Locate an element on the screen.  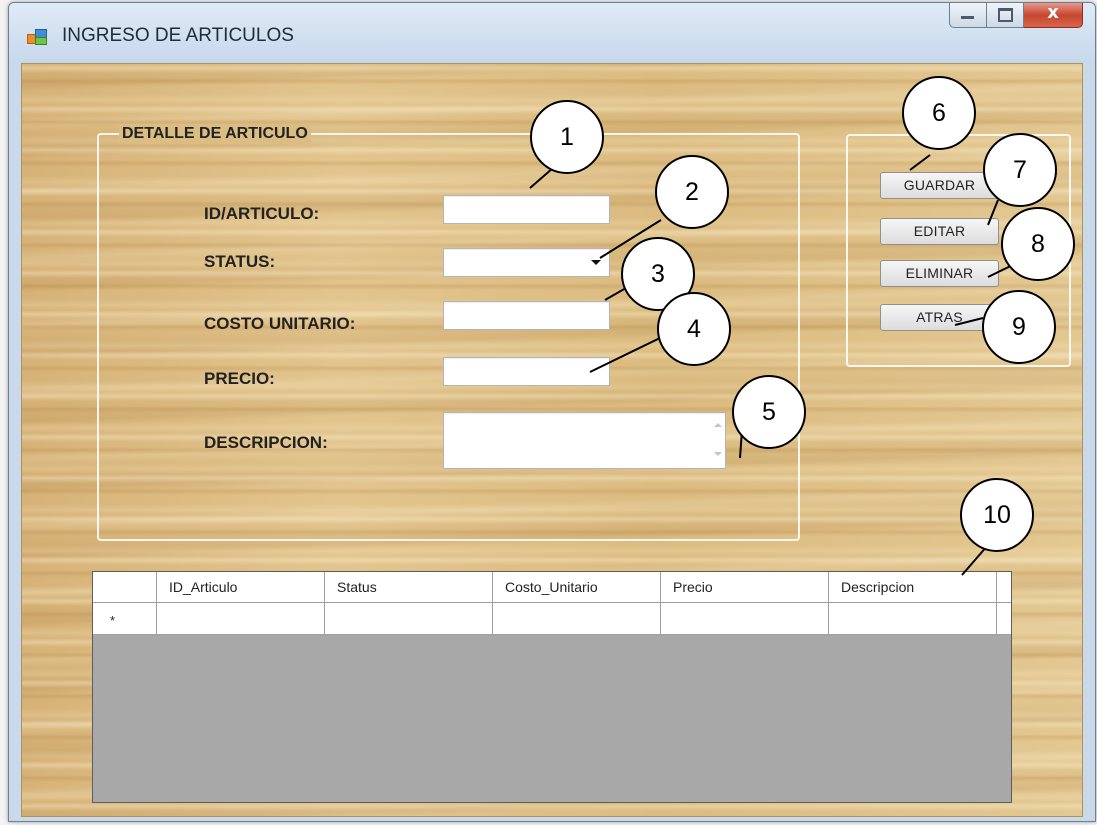
callout-1: 1 is located at coordinates (567, 137).